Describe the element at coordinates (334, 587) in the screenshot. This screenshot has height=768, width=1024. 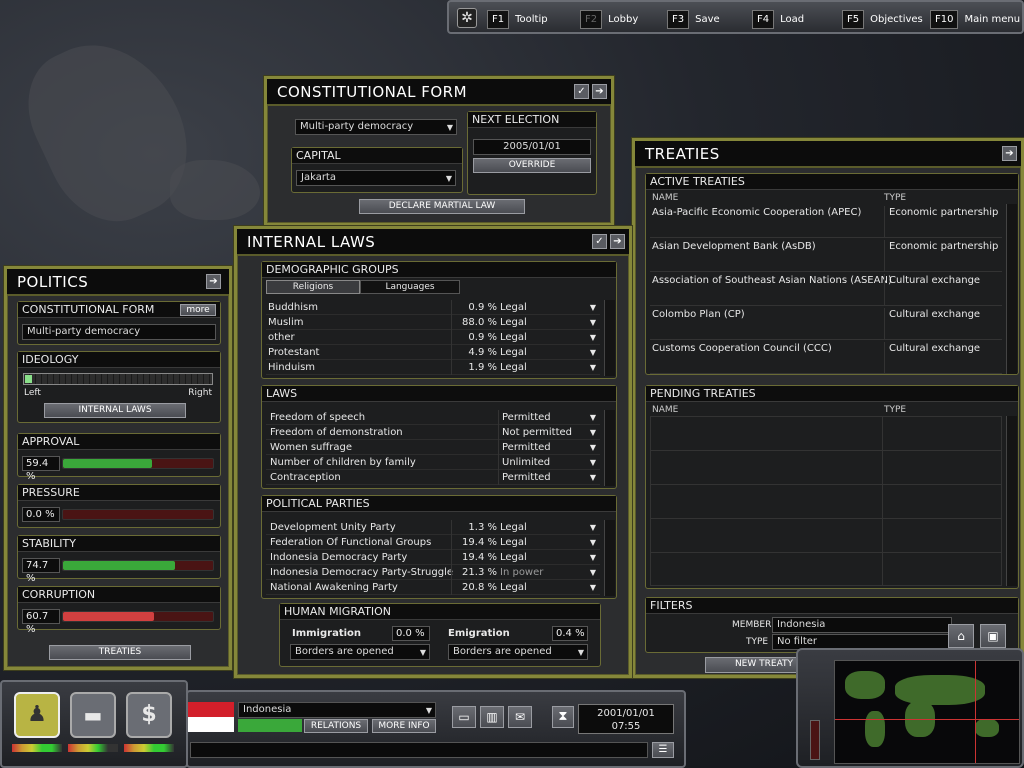
I see `party-name: National Awakening Party` at that location.